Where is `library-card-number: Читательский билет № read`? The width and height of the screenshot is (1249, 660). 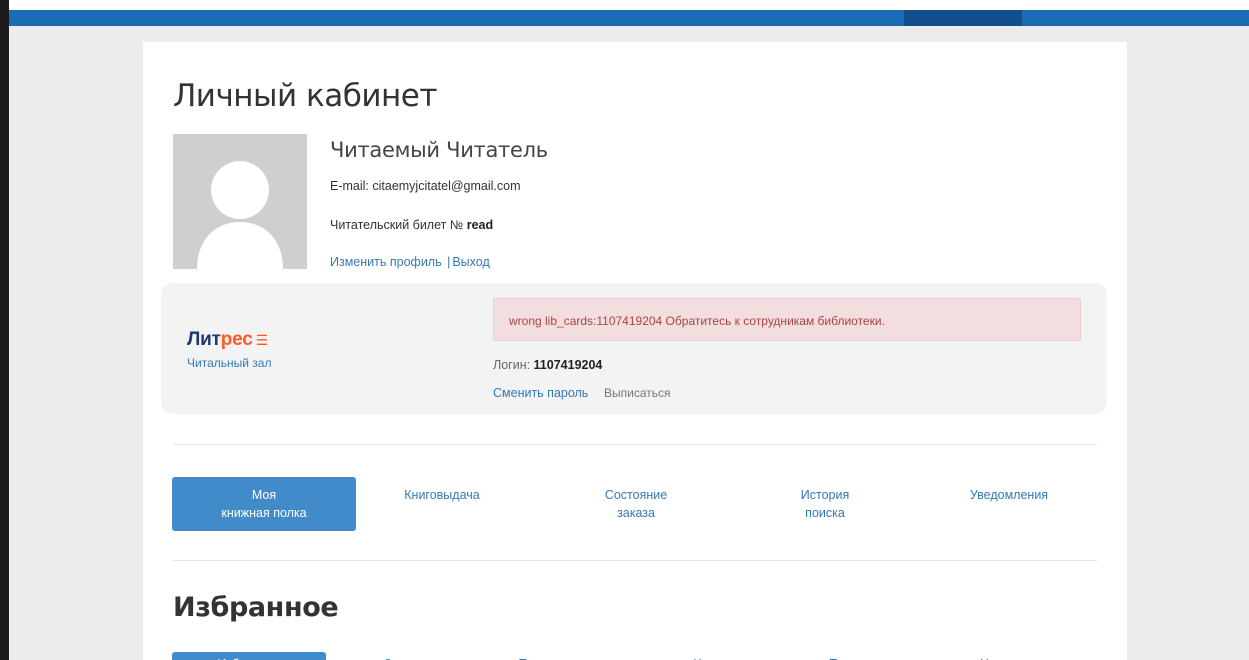 library-card-number: Читательский билет № read is located at coordinates (411, 225).